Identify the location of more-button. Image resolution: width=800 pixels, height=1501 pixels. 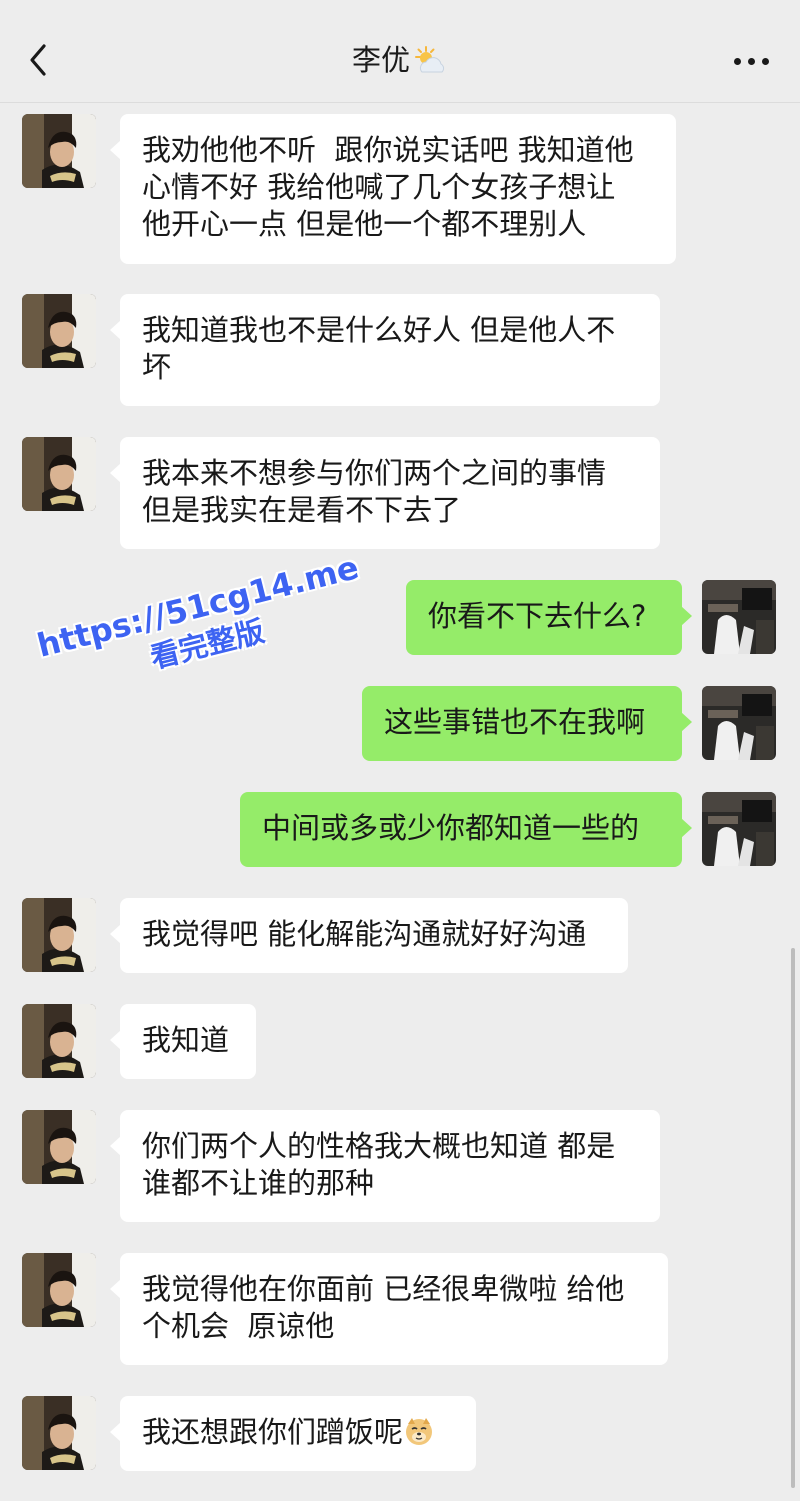
(752, 61).